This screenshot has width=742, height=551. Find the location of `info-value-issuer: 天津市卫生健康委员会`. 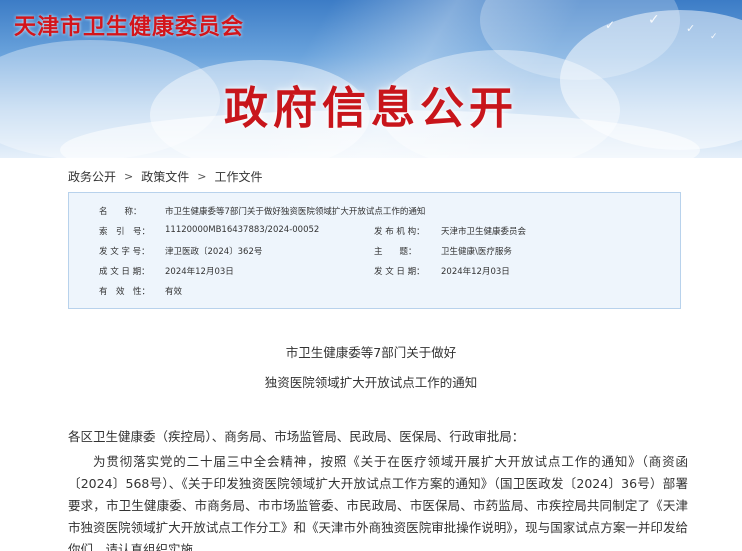

info-value-issuer: 天津市卫生健康委员会 is located at coordinates (484, 232).